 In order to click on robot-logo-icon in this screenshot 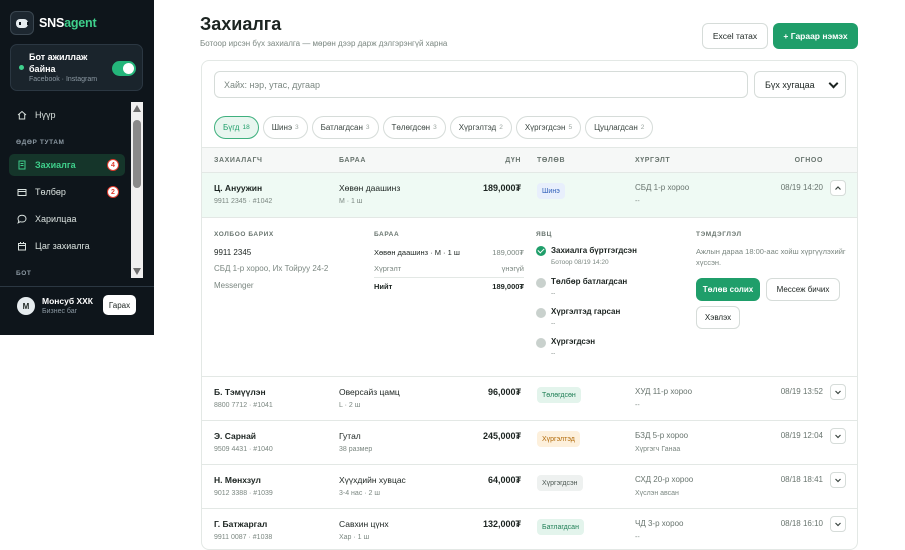, I will do `click(22, 23)`.